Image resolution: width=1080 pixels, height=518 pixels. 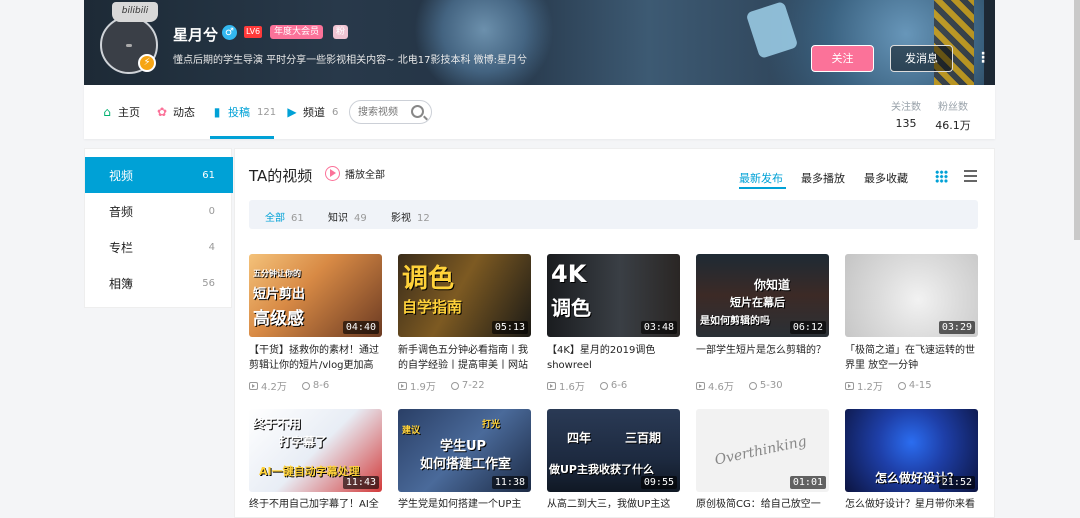 What do you see at coordinates (614, 358) in the screenshot?
I see `video-title: 【4K】星月的2019调色showreel` at bounding box center [614, 358].